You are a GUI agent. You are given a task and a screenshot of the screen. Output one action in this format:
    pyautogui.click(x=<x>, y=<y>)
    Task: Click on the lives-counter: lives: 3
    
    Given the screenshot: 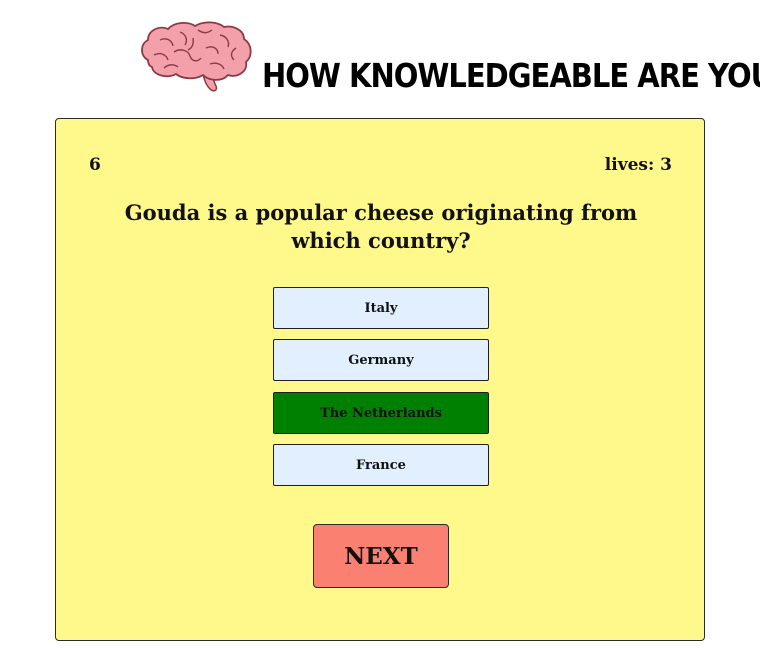 What is the action you would take?
    pyautogui.click(x=638, y=165)
    